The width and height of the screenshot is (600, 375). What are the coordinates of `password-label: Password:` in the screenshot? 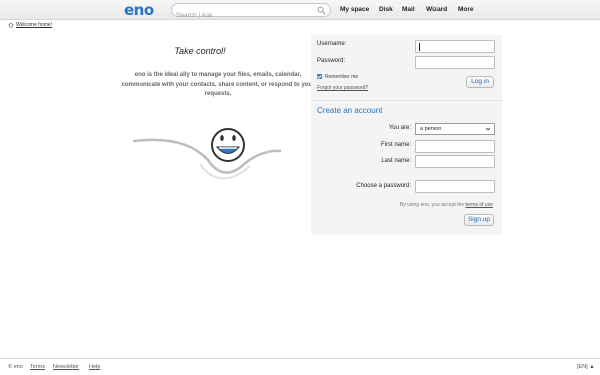 It's located at (331, 61).